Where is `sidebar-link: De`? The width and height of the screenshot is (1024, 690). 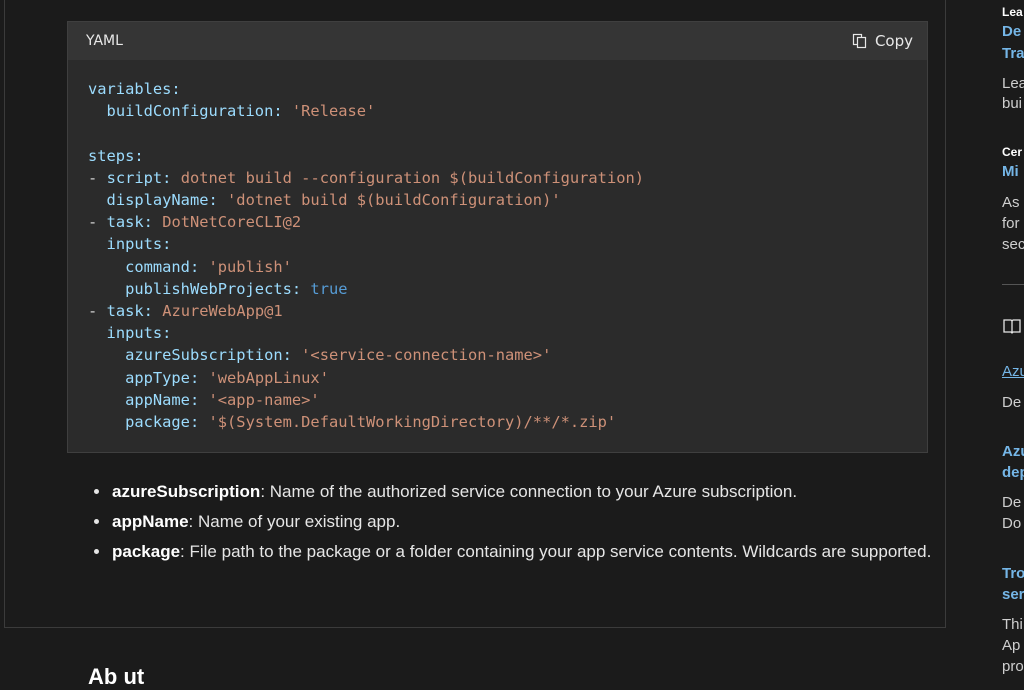 sidebar-link: De is located at coordinates (1011, 31).